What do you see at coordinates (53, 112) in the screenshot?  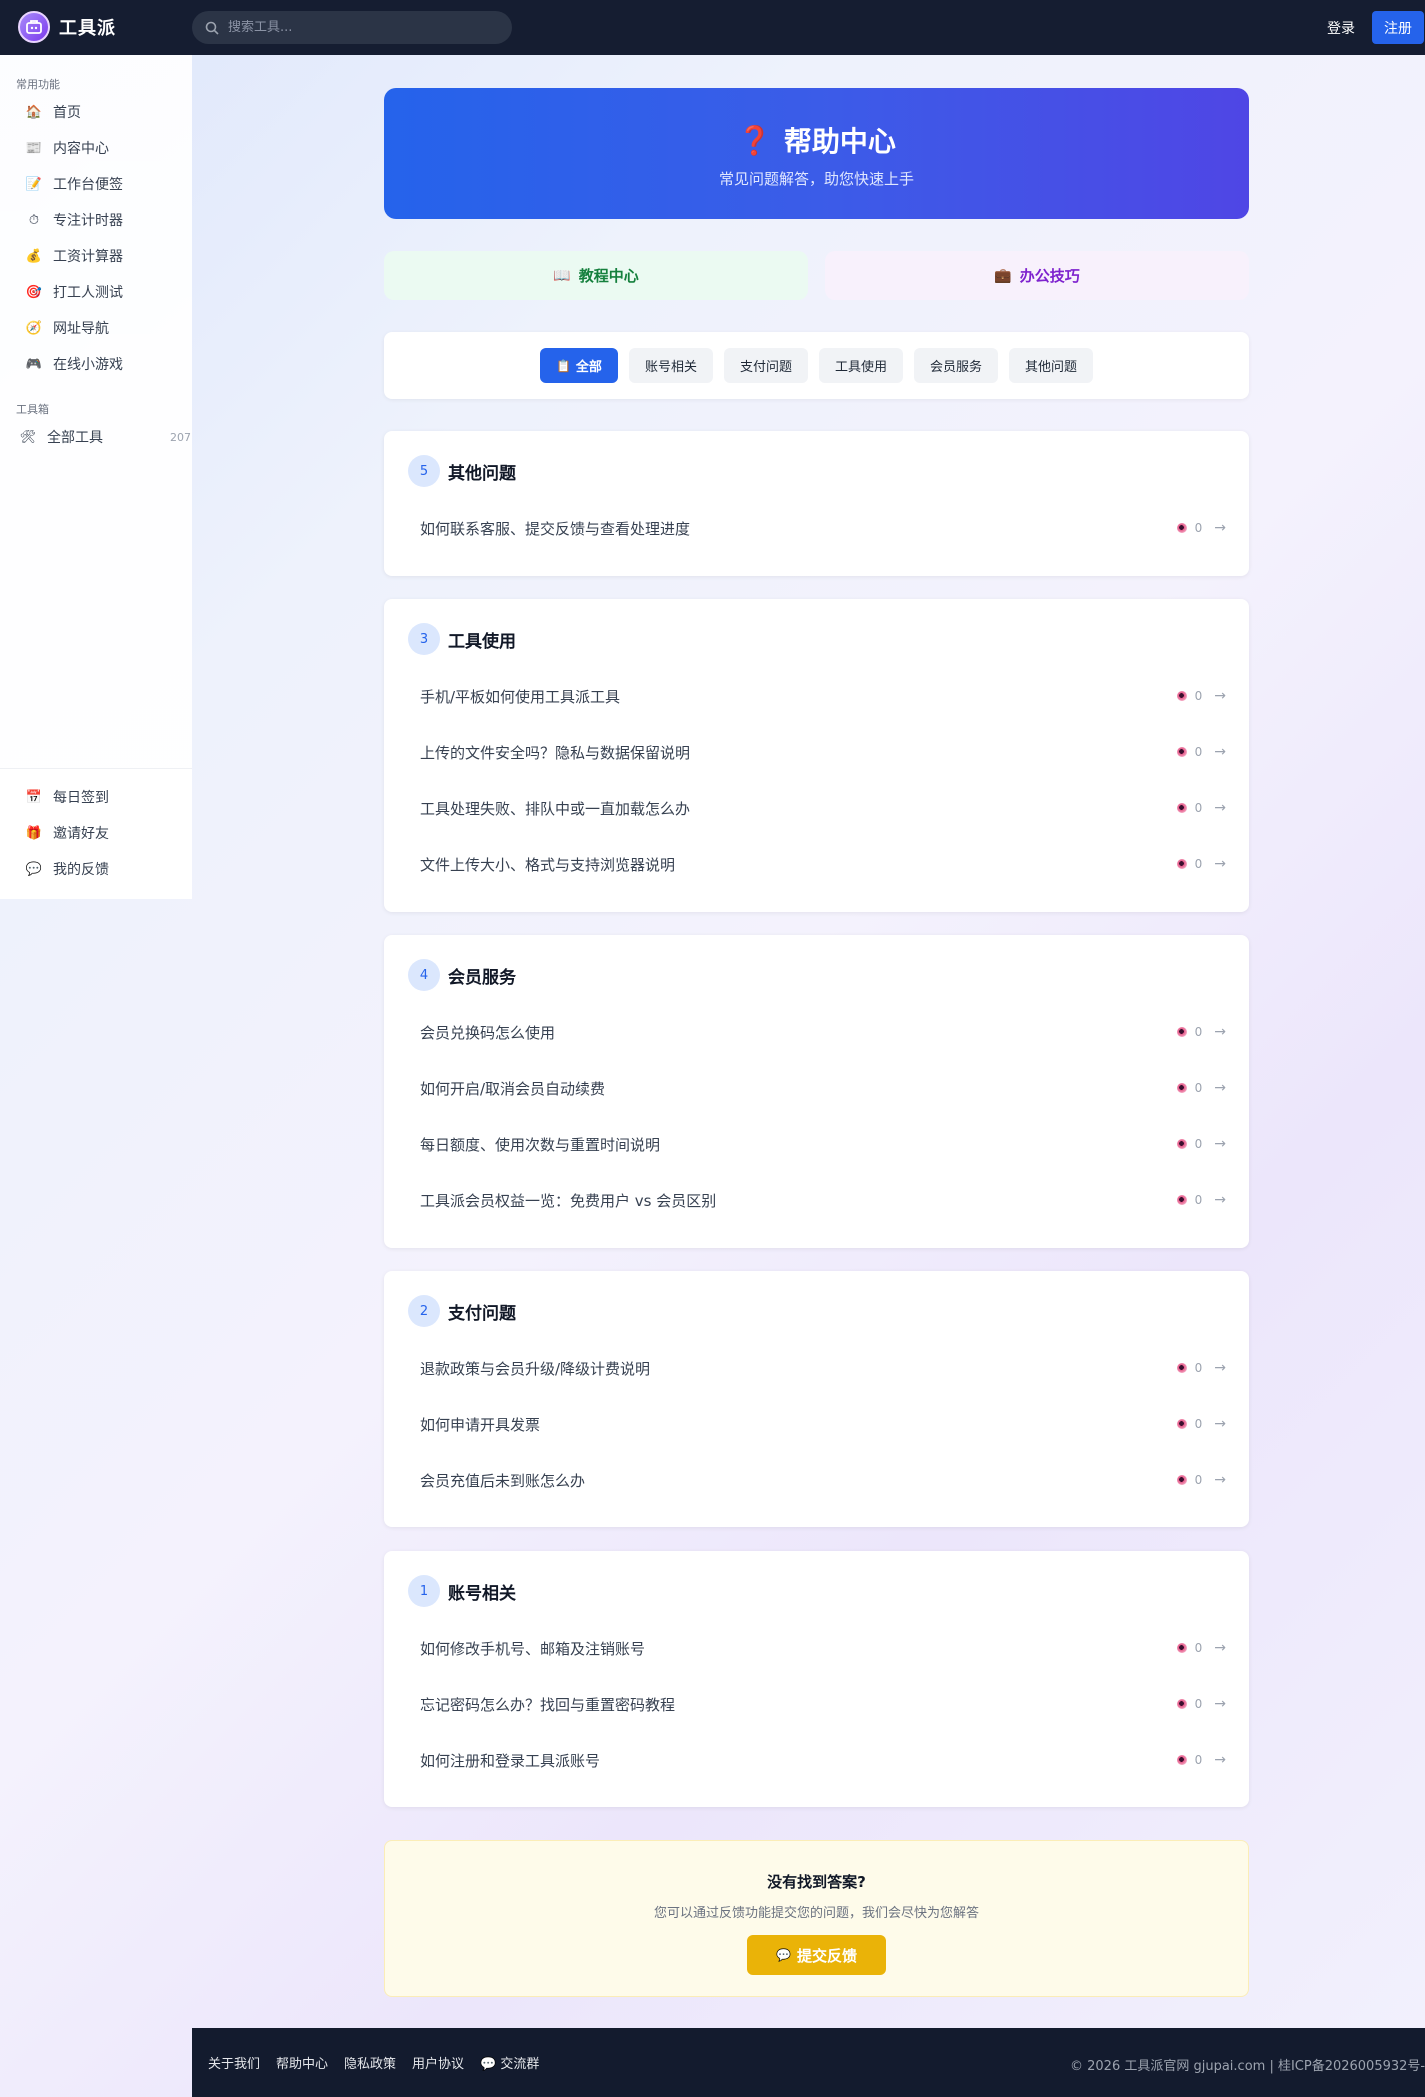 I see `sidebar-item-home: 🏠 首页` at bounding box center [53, 112].